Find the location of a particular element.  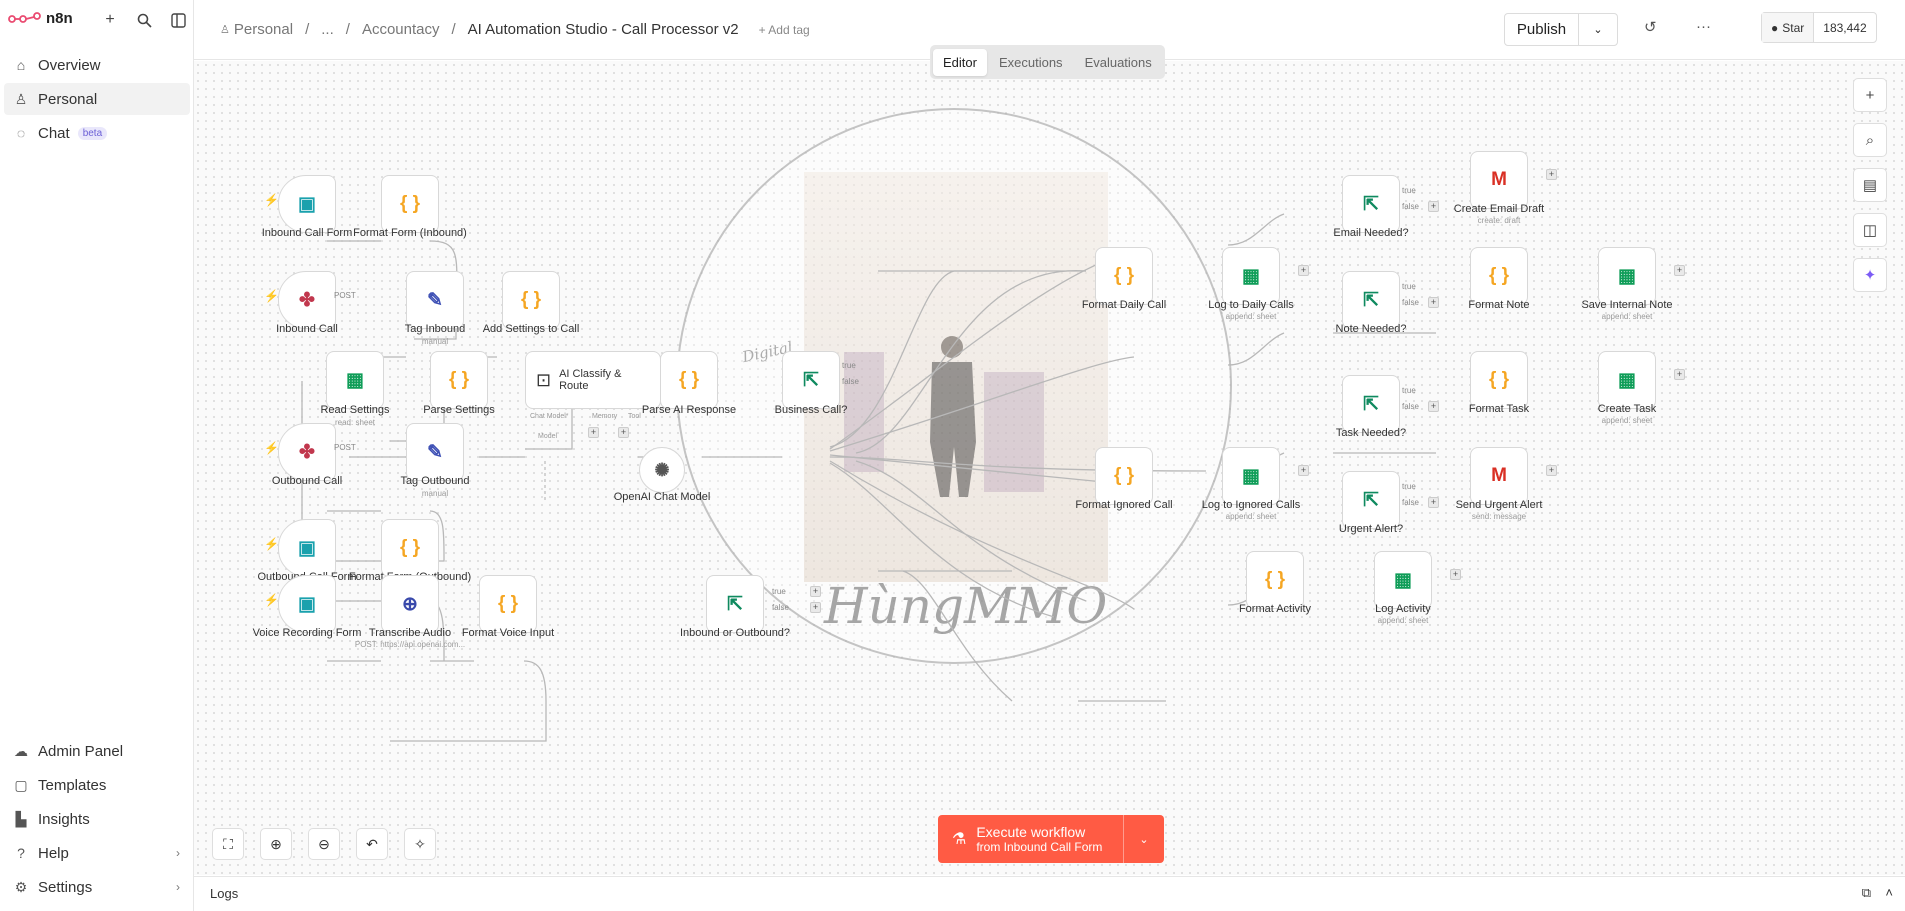

sidebar-item-templates: ▢ Templates is located at coordinates (97, 785).